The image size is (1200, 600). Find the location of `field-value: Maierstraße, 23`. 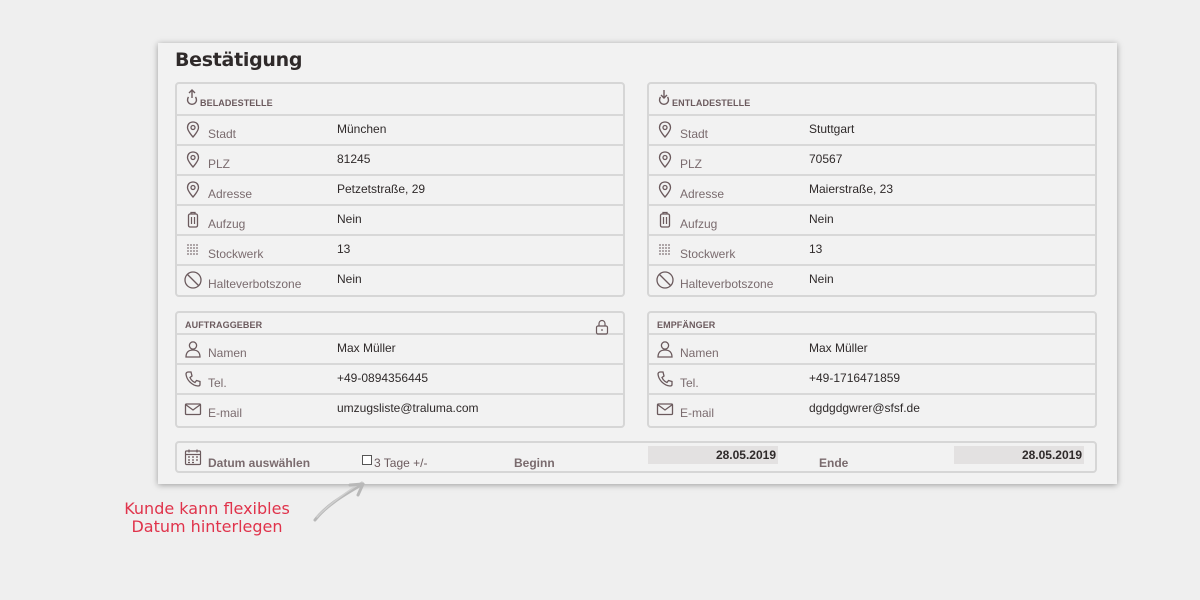

field-value: Maierstraße, 23 is located at coordinates (851, 189).